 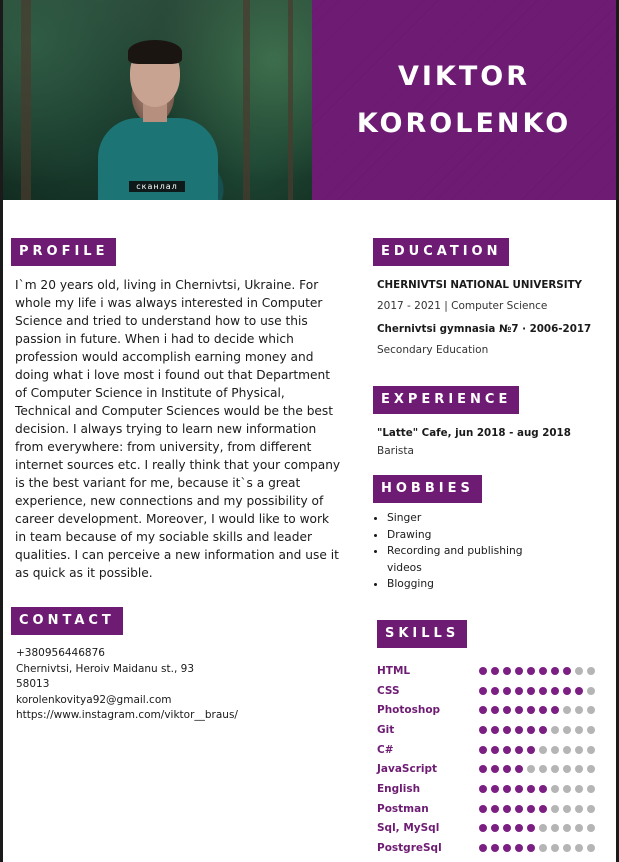 I want to click on skill-row: Photoshop, so click(x=493, y=710).